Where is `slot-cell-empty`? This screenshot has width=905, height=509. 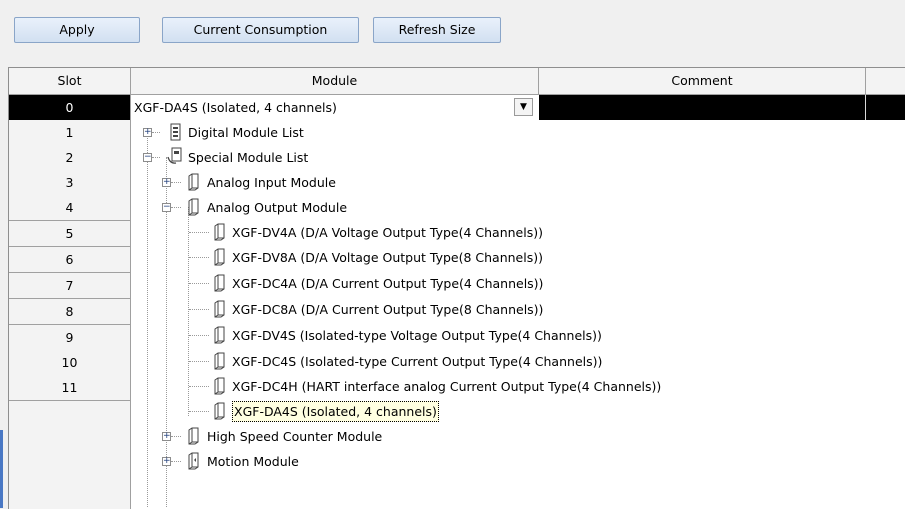
slot-cell-empty is located at coordinates (70, 455).